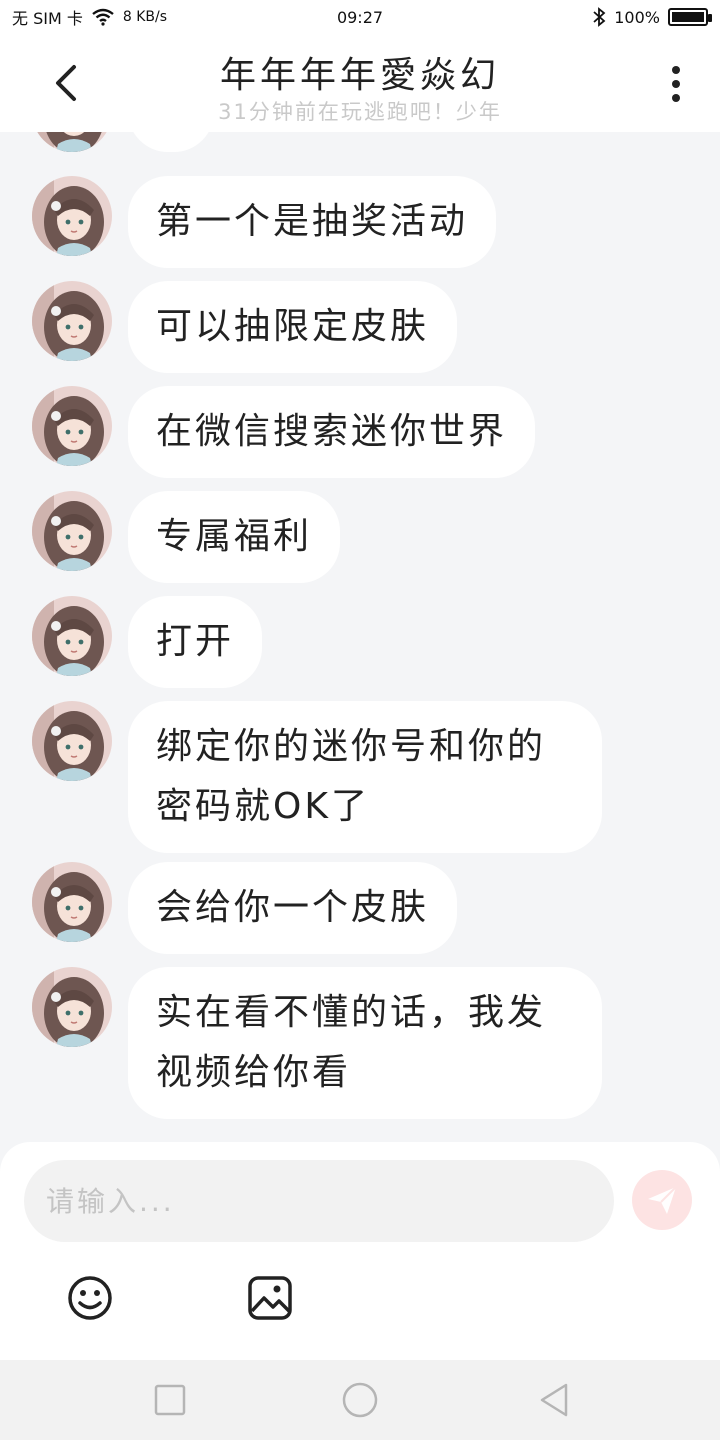  I want to click on message-bubble: 会给你一个皮肤, so click(293, 908).